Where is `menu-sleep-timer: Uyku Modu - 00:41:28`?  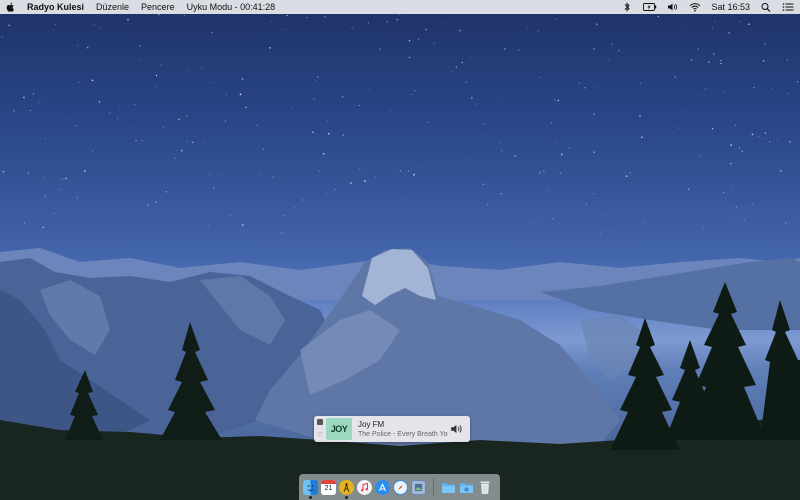
menu-sleep-timer: Uyku Modu - 00:41:28 is located at coordinates (231, 7).